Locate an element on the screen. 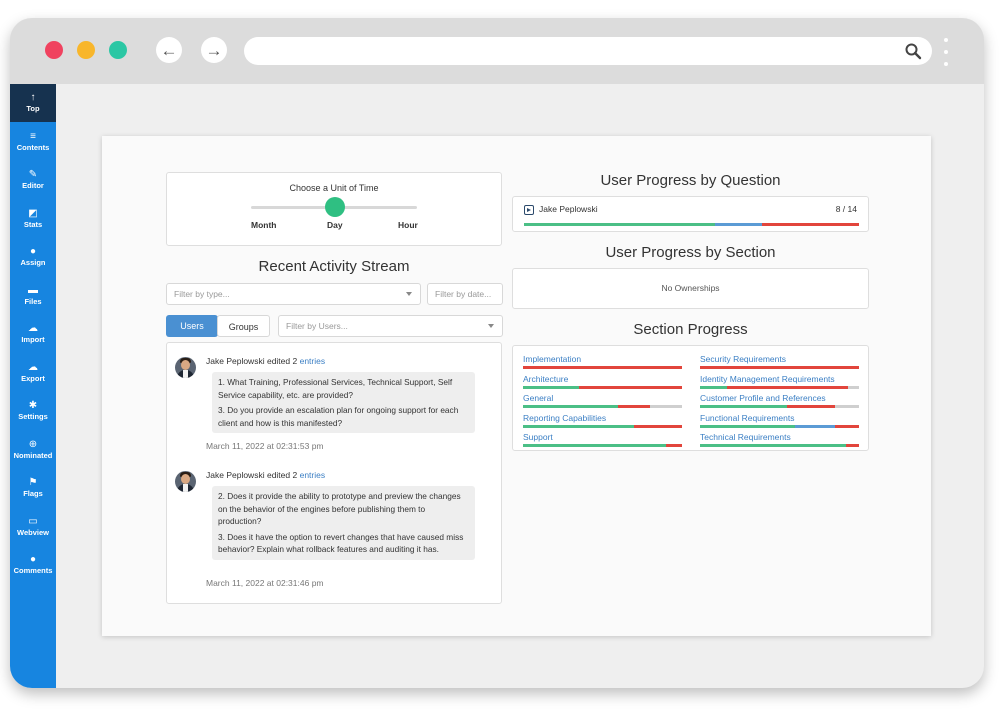  sidebar-item-export: ☁ Export is located at coordinates (33, 373).